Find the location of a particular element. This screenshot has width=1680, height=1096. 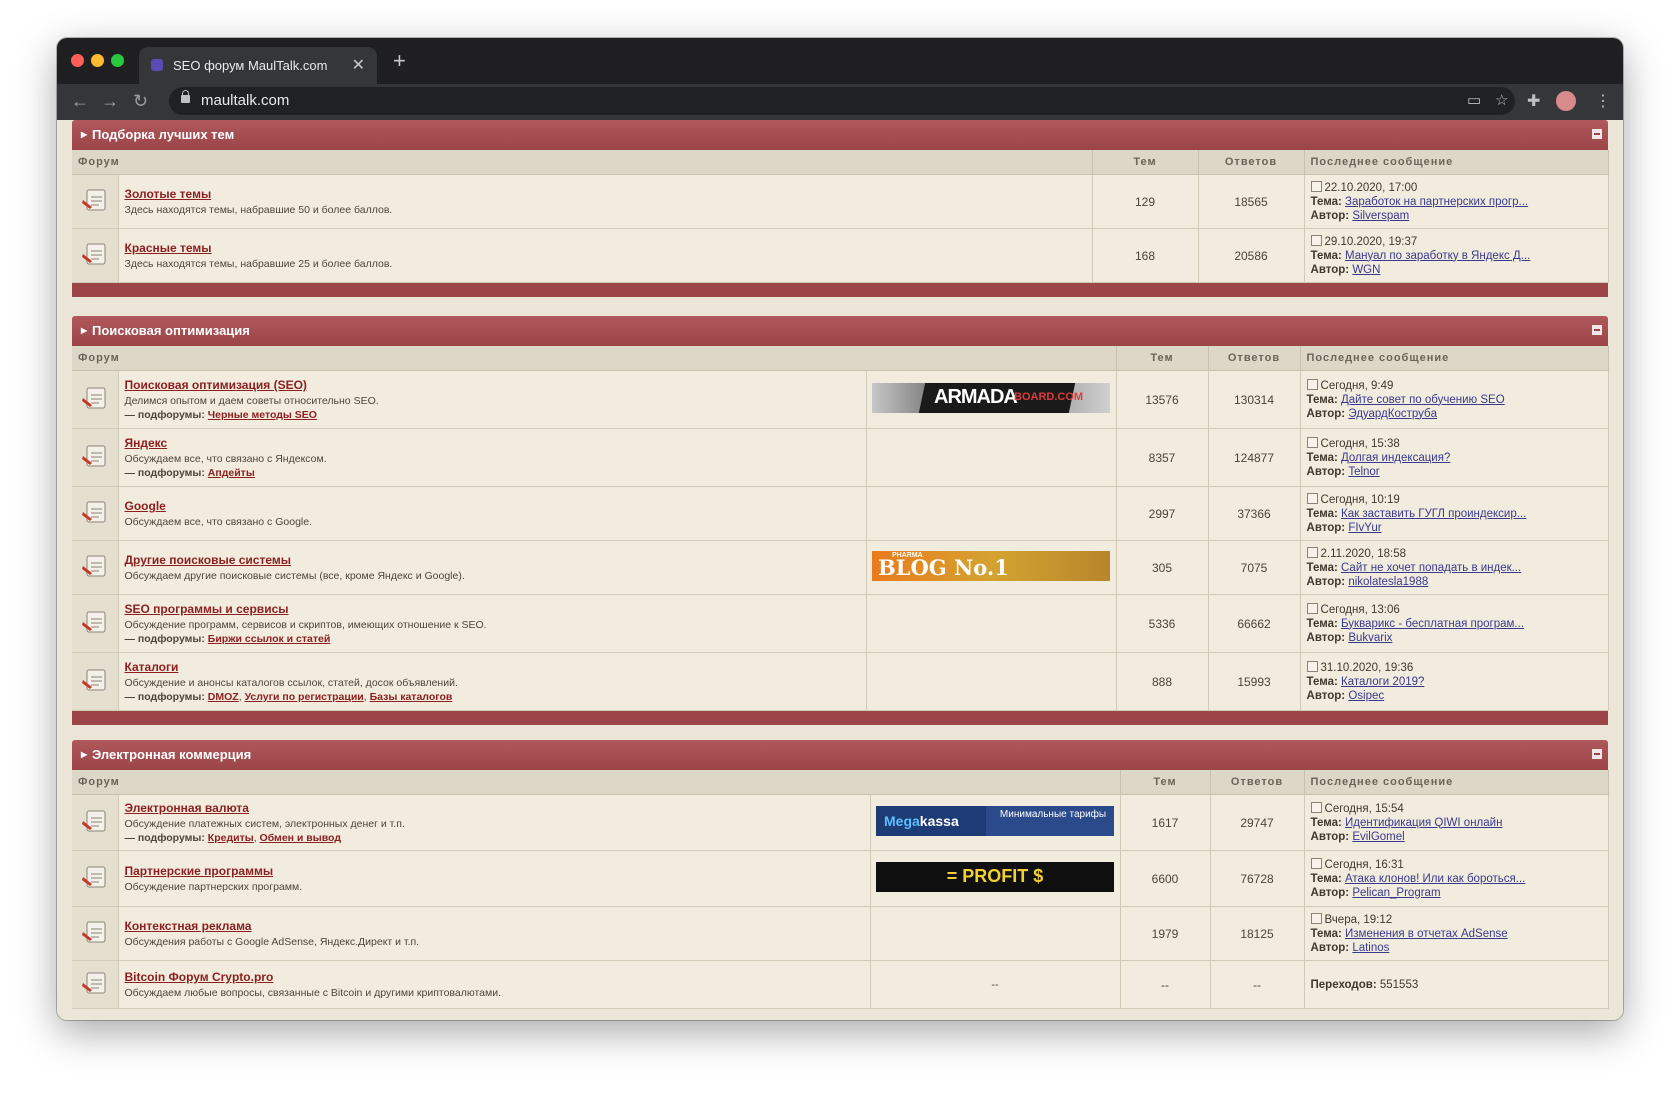

subforum-link: Обмен и вывод is located at coordinates (300, 838).